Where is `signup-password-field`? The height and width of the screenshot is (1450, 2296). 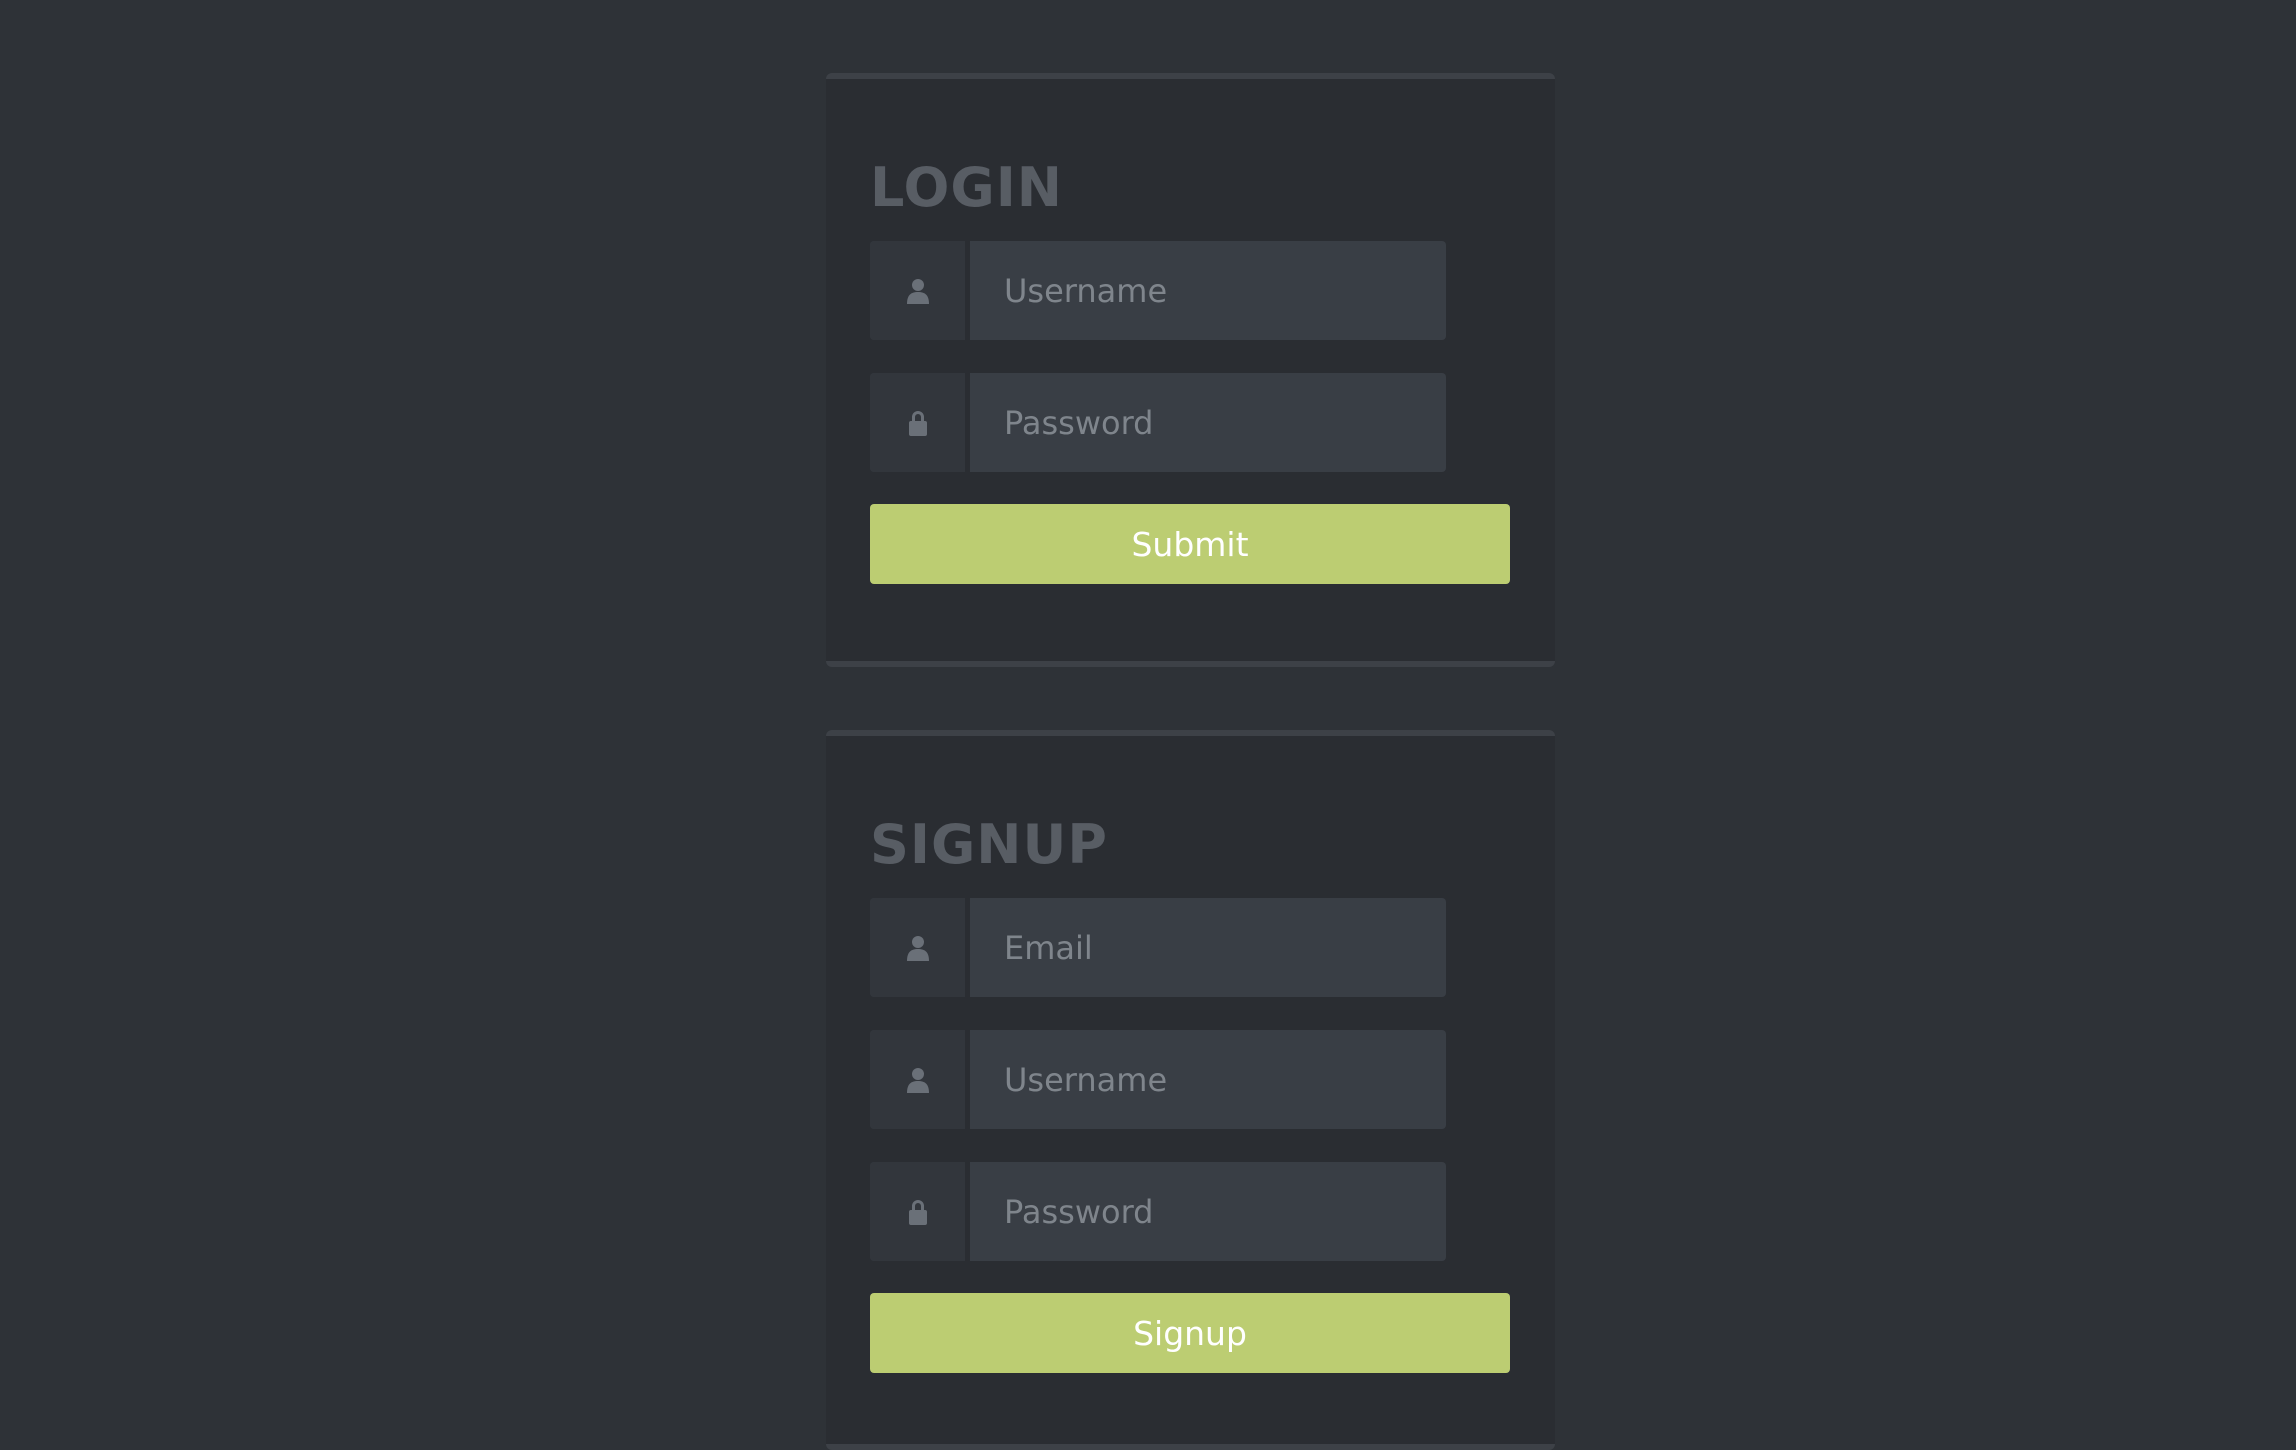
signup-password-field is located at coordinates (1158, 1211).